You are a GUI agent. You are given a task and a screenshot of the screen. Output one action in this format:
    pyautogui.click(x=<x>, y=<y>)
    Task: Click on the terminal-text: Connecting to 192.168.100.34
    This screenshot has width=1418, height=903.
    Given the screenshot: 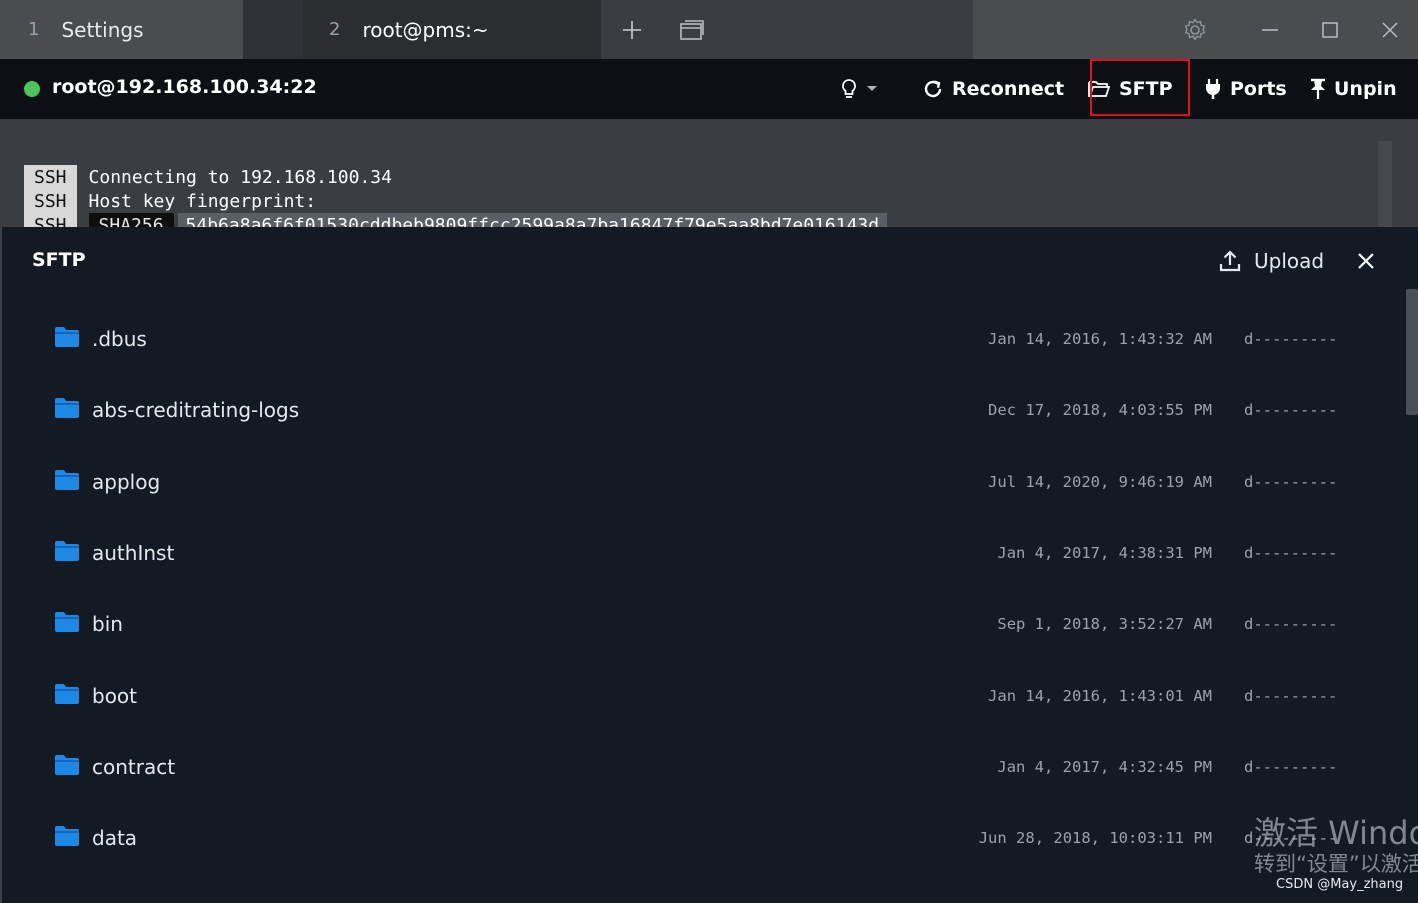 What is the action you would take?
    pyautogui.click(x=240, y=177)
    